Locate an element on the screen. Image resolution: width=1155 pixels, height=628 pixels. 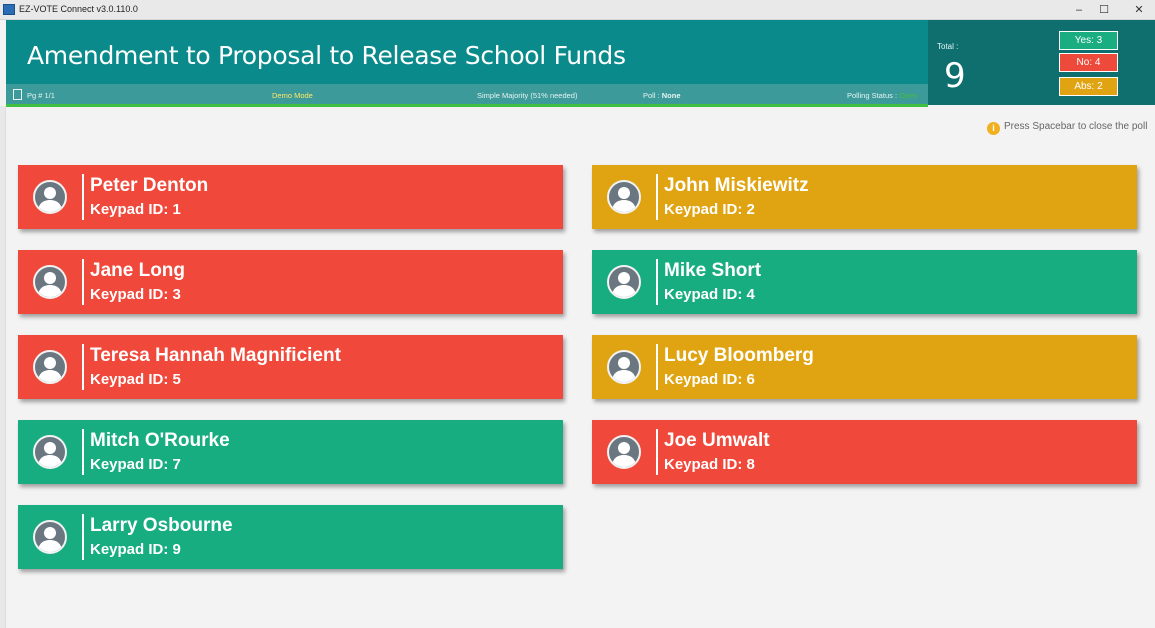
poll-value: None is located at coordinates (671, 95).